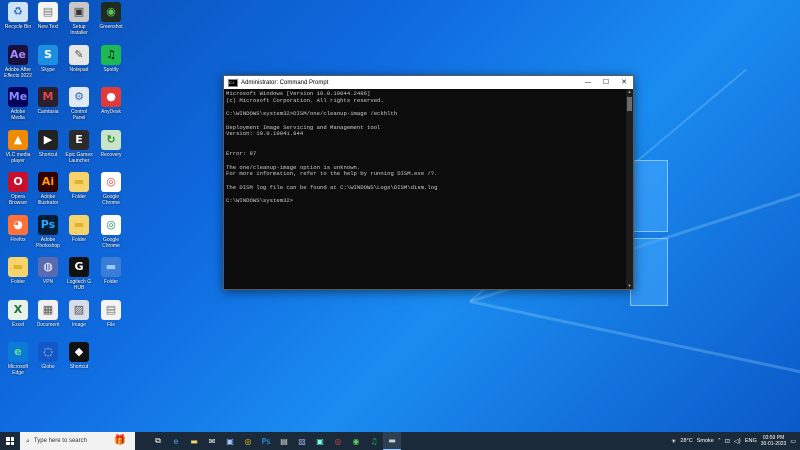 The width and height of the screenshot is (800, 450). Describe the element at coordinates (727, 441) in the screenshot. I see `network-icon: ⊡` at that location.